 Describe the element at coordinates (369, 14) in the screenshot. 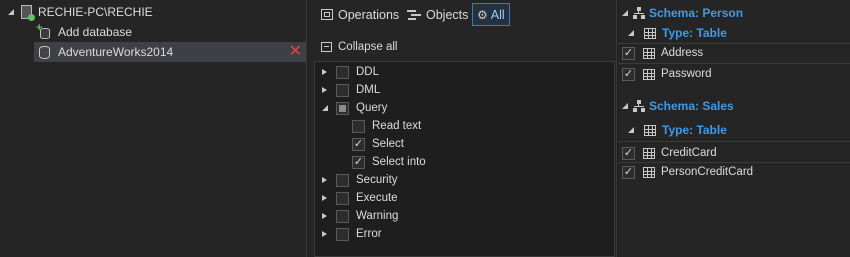

I see `tab-operations-label: Operations` at that location.